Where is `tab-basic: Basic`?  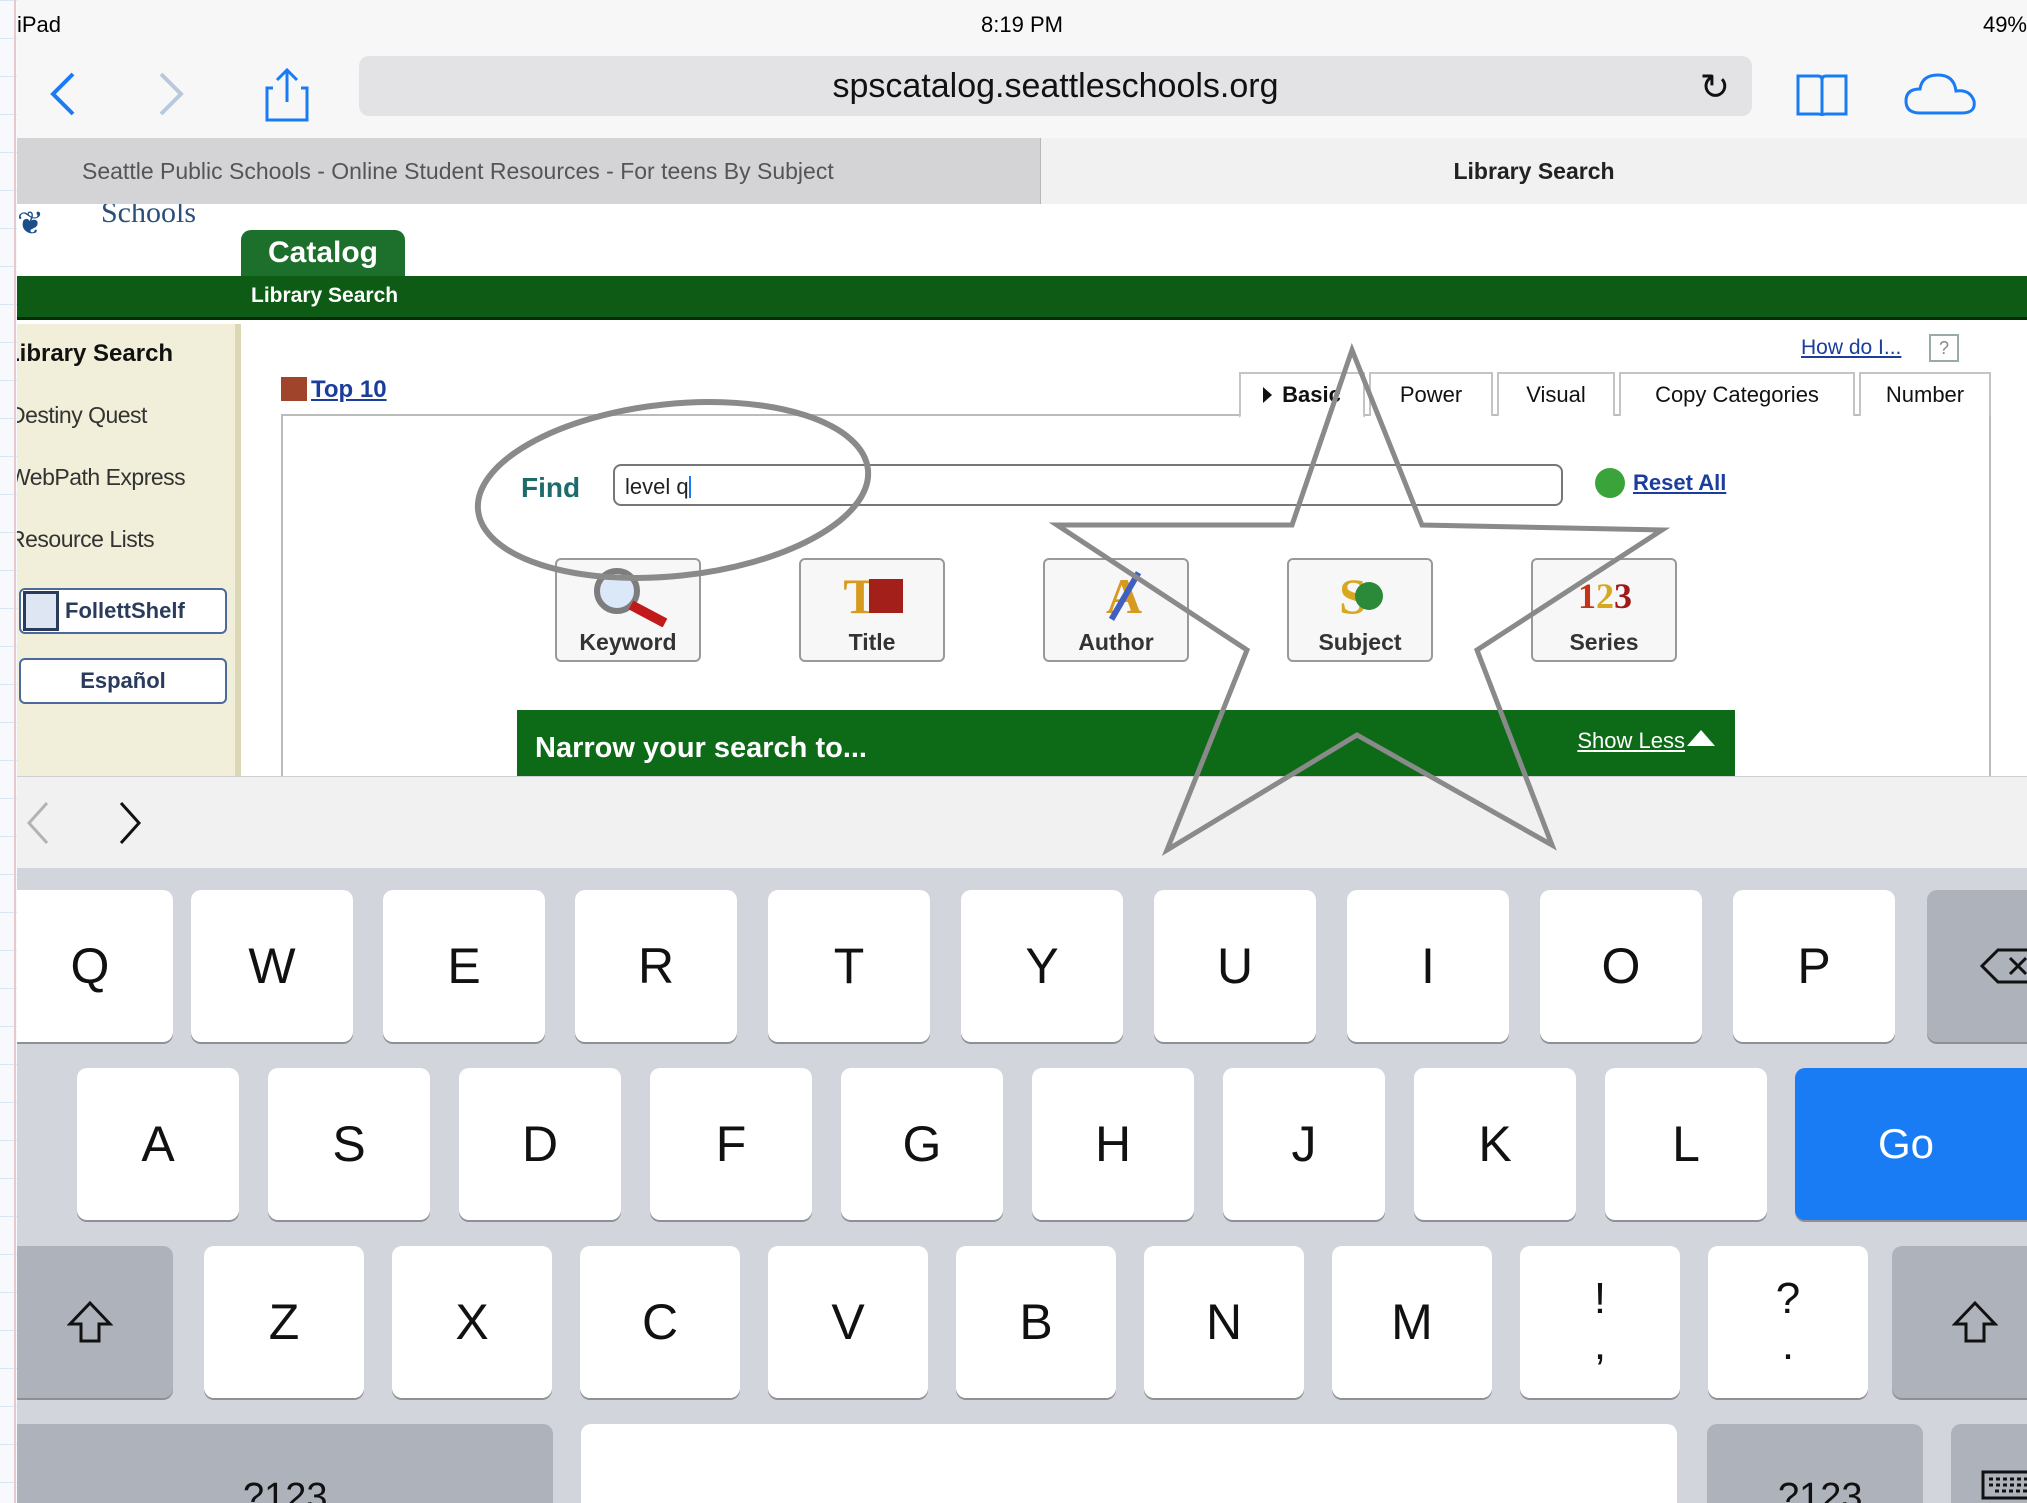
tab-basic: Basic is located at coordinates (1302, 395).